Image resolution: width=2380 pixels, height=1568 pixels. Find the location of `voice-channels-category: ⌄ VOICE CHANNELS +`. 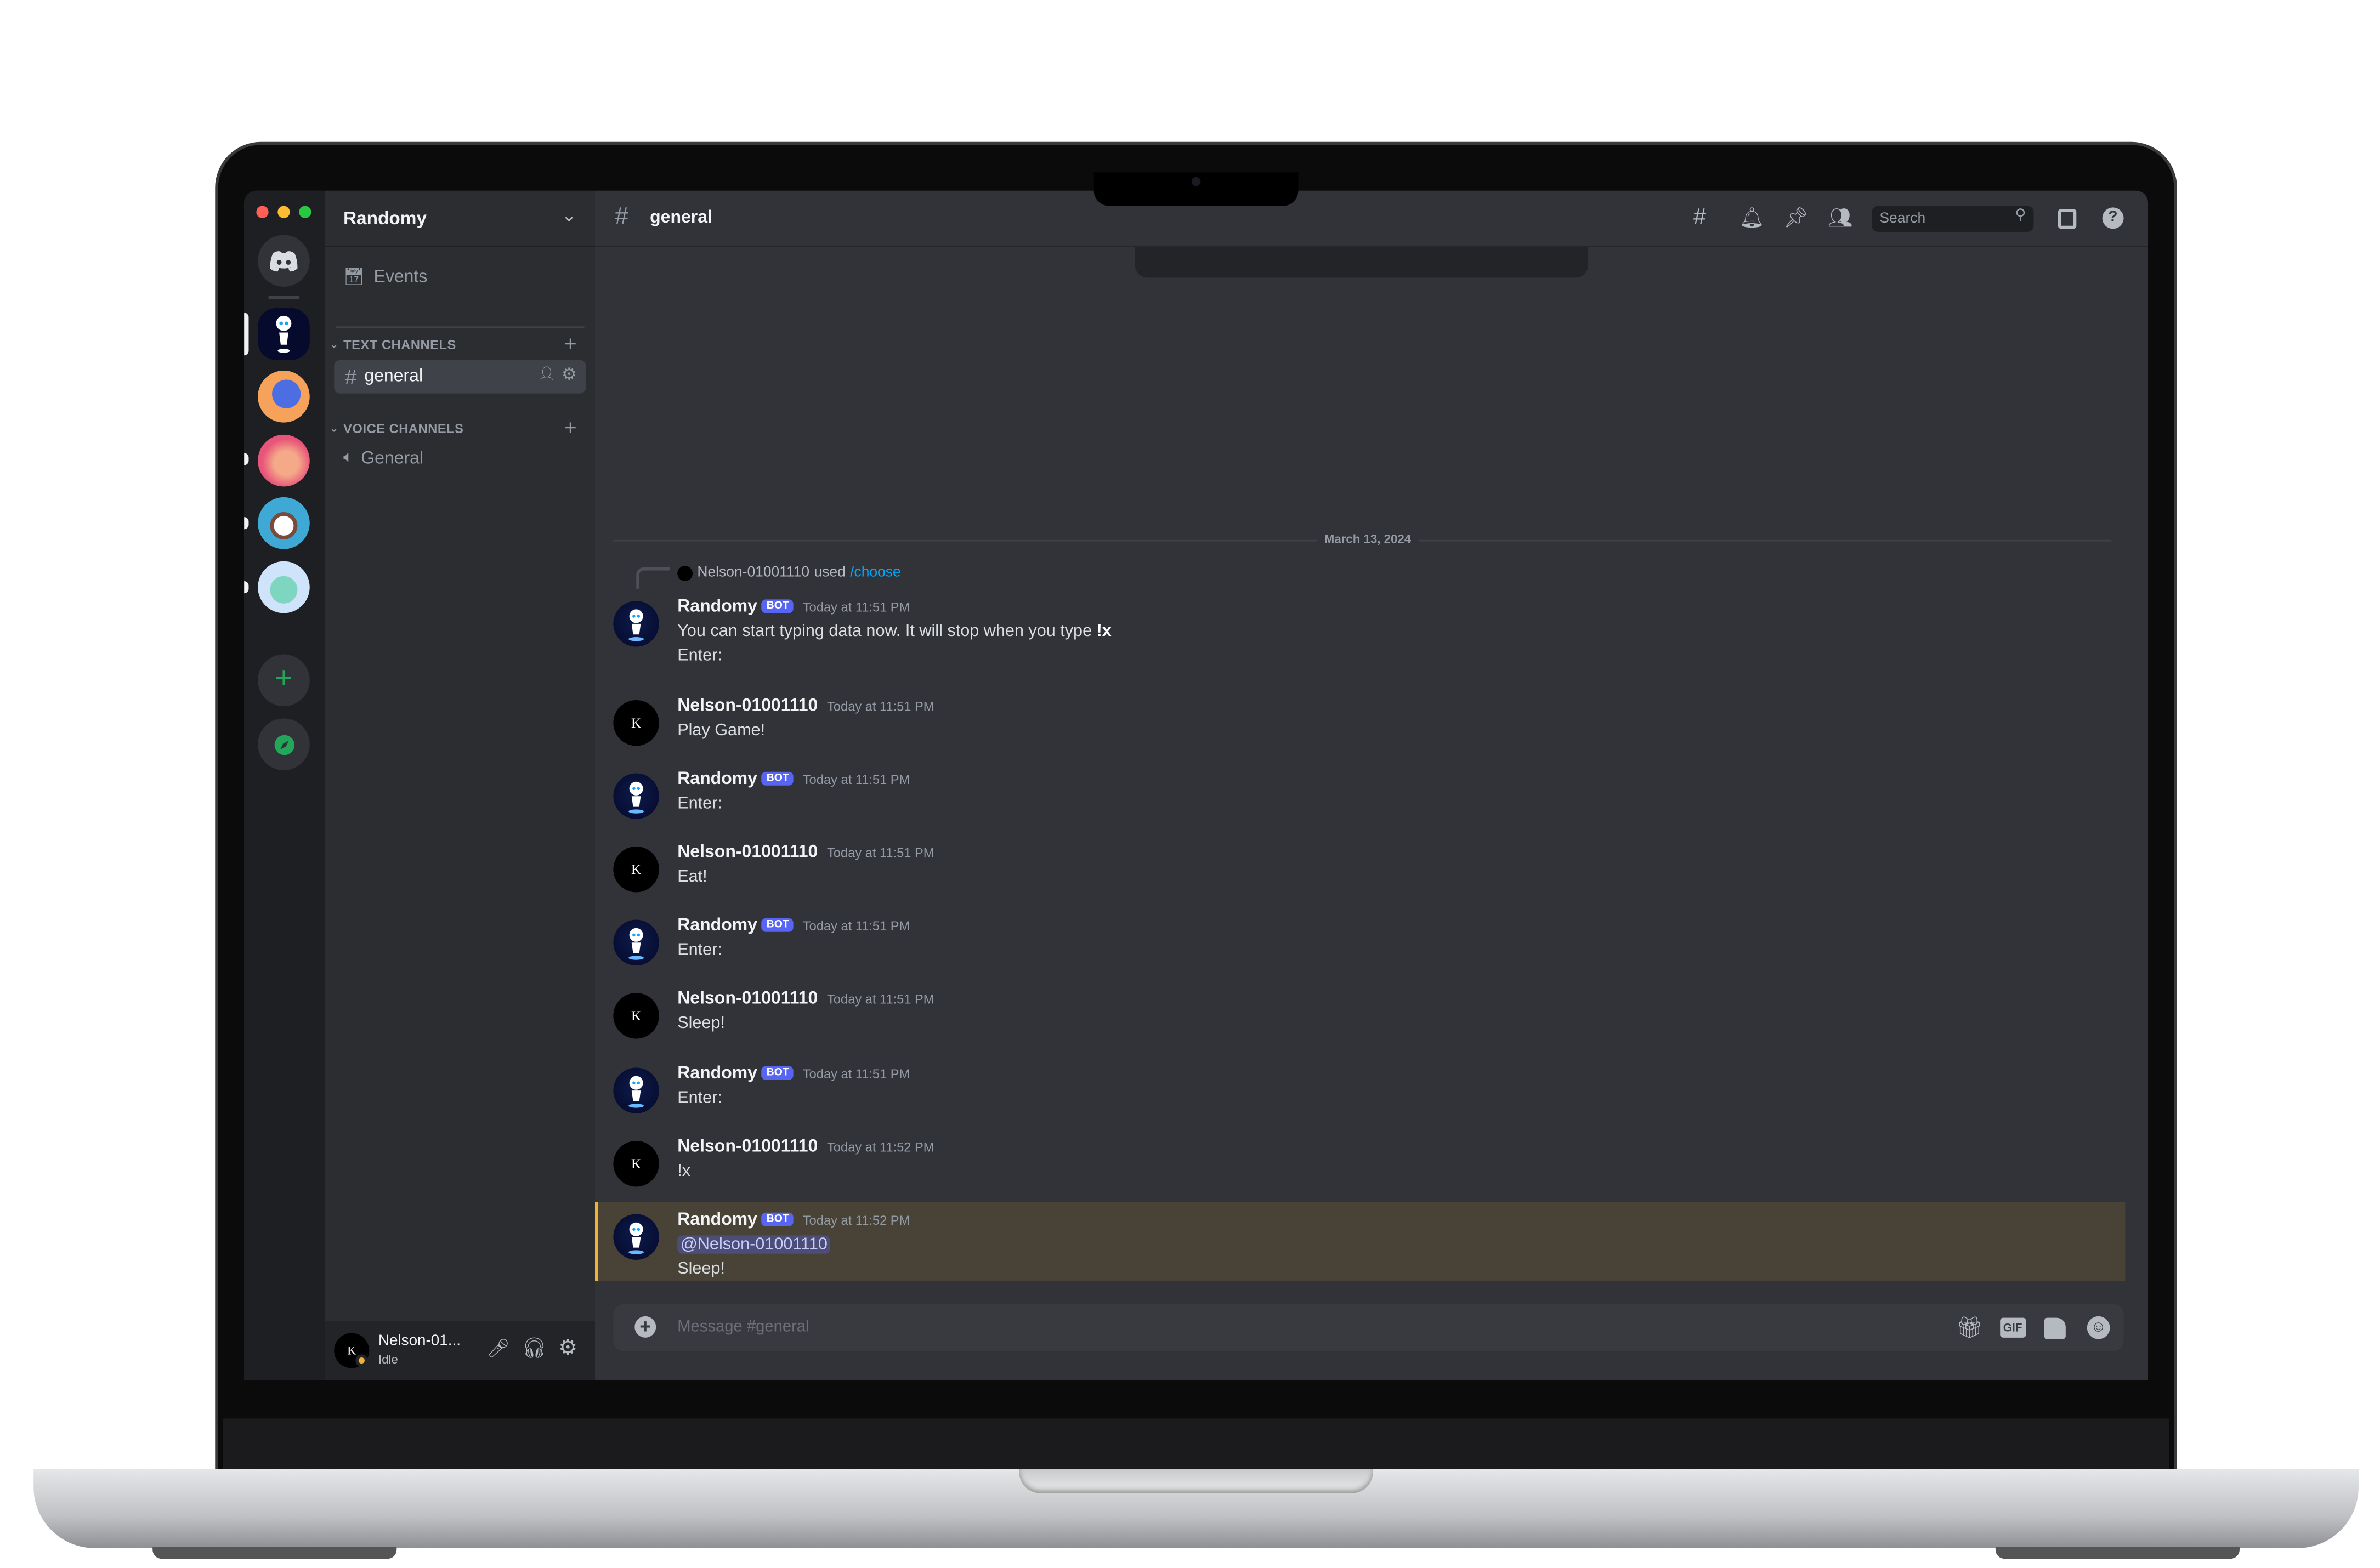

voice-channels-category: ⌄ VOICE CHANNELS + is located at coordinates (453, 427).